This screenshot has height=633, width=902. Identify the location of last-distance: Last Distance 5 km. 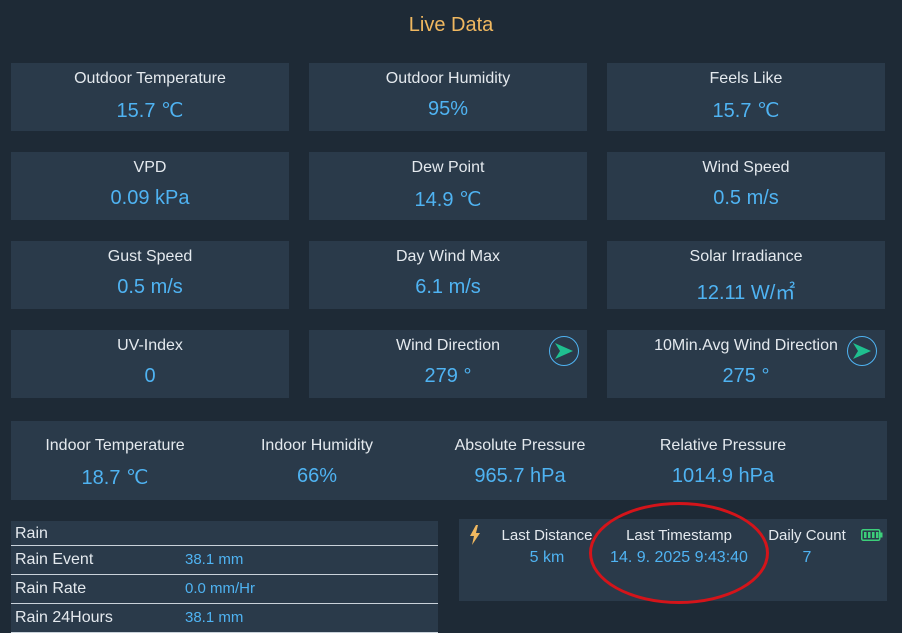
(547, 547).